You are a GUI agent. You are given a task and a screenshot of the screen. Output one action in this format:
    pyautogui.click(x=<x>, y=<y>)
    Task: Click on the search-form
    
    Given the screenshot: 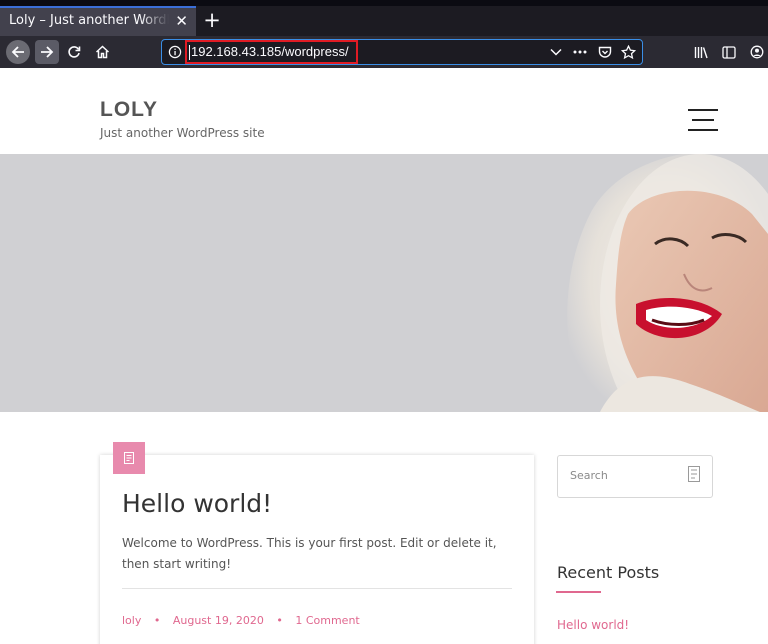 What is the action you would take?
    pyautogui.click(x=635, y=476)
    